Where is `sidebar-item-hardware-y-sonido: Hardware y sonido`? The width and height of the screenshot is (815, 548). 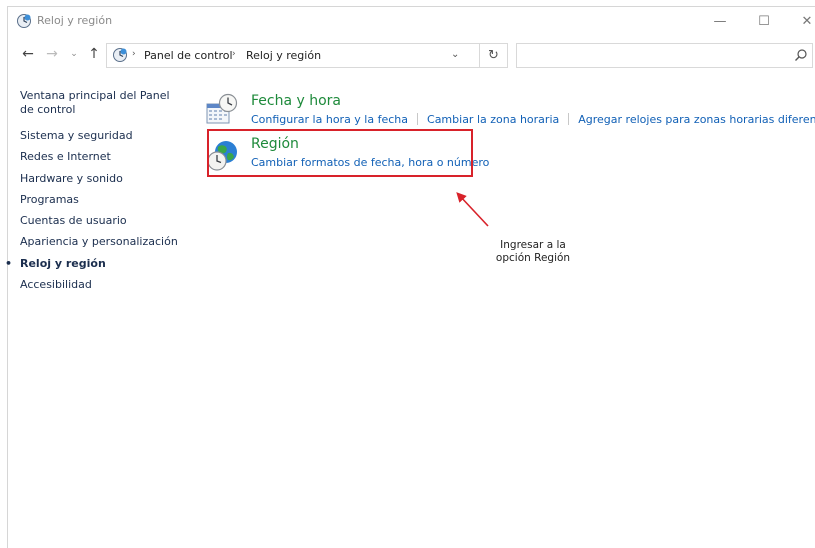
sidebar-item-hardware-y-sonido: Hardware y sonido is located at coordinates (105, 182).